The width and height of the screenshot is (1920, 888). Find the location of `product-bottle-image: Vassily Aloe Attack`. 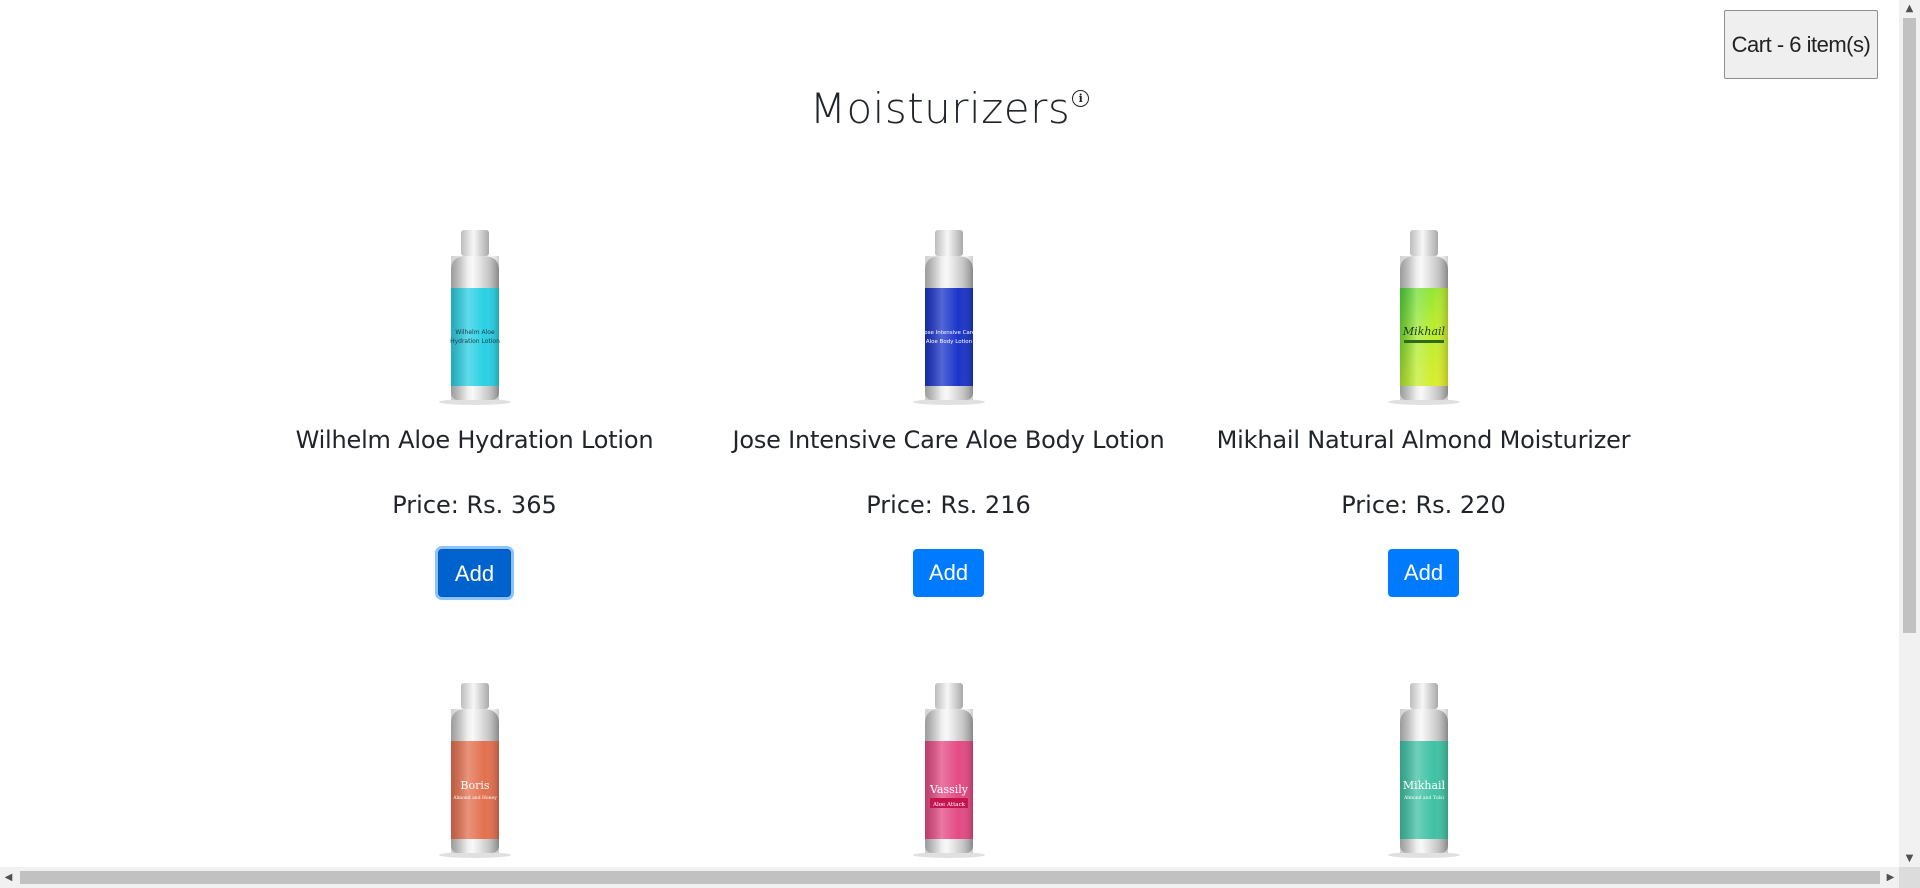

product-bottle-image: Vassily Aloe Attack is located at coordinates (948, 770).